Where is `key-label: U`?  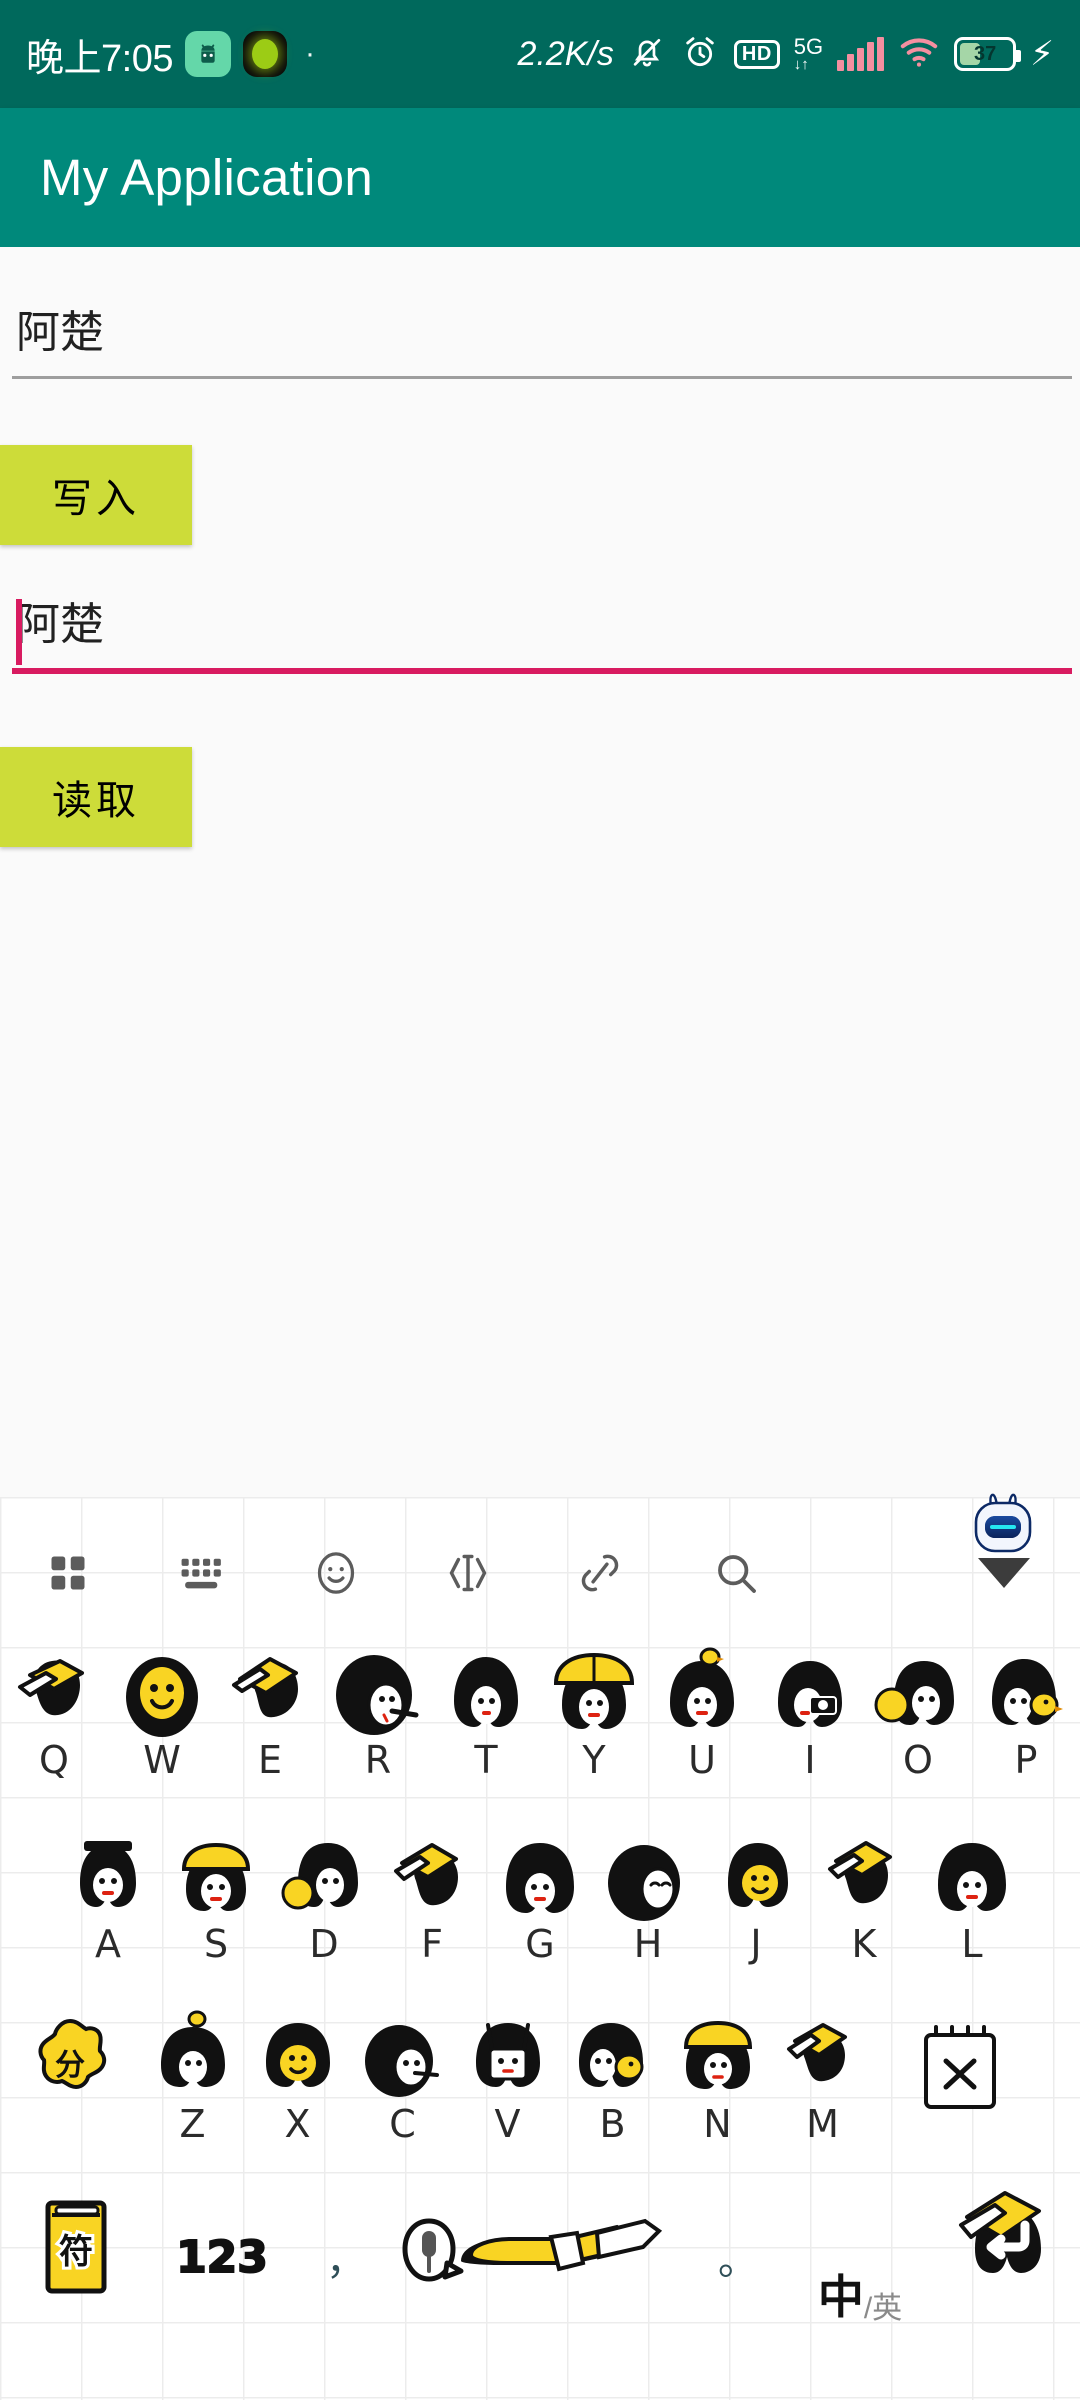
key-label: U is located at coordinates (702, 1760).